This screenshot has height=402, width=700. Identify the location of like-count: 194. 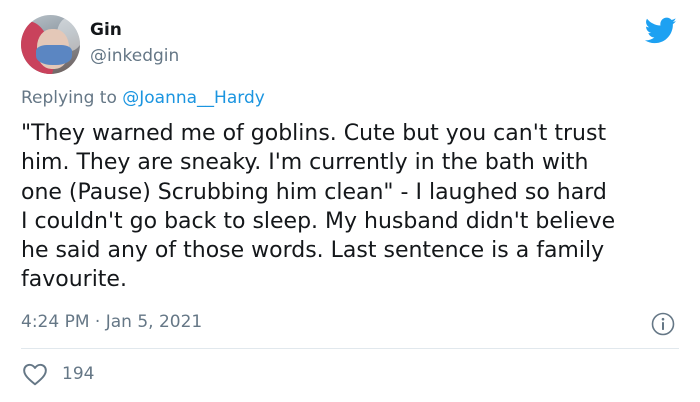
(78, 374).